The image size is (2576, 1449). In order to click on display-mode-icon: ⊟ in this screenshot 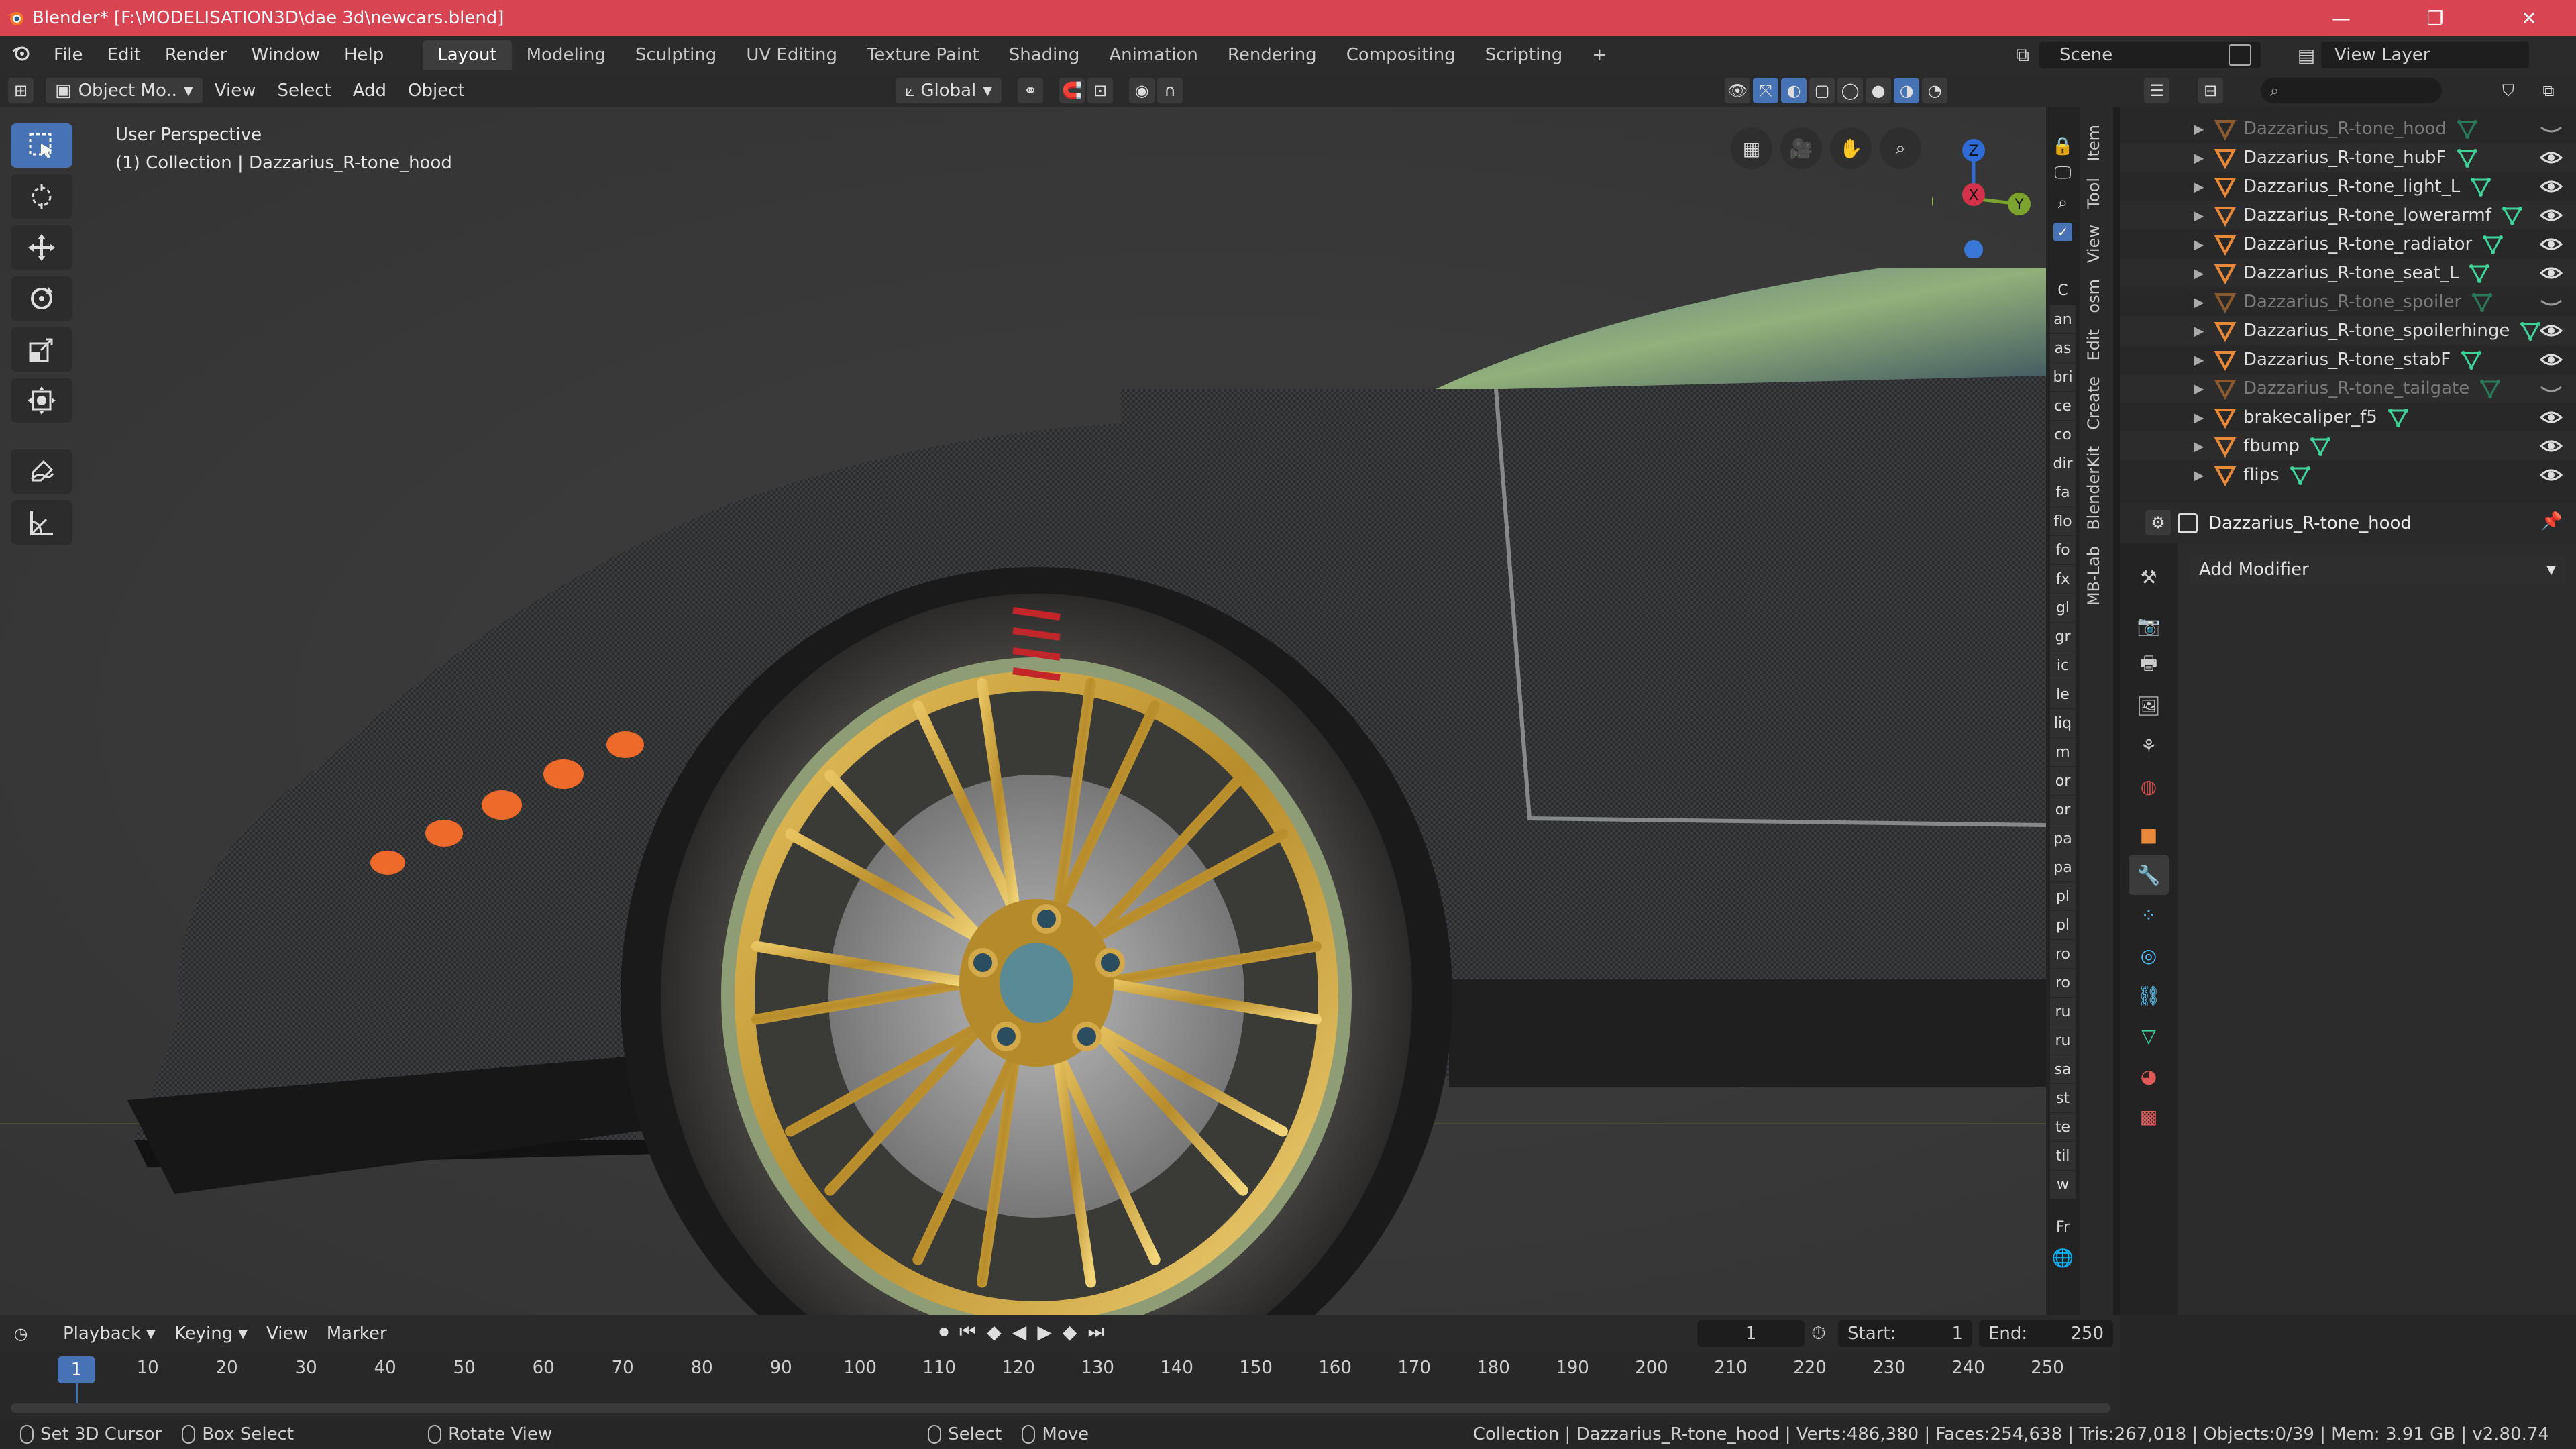, I will do `click(2210, 90)`.